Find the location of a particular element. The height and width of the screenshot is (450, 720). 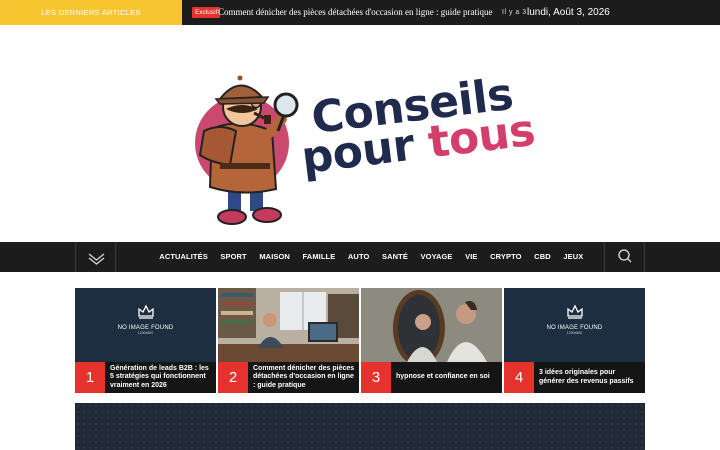

detective-mascot-logo is located at coordinates (247, 150).